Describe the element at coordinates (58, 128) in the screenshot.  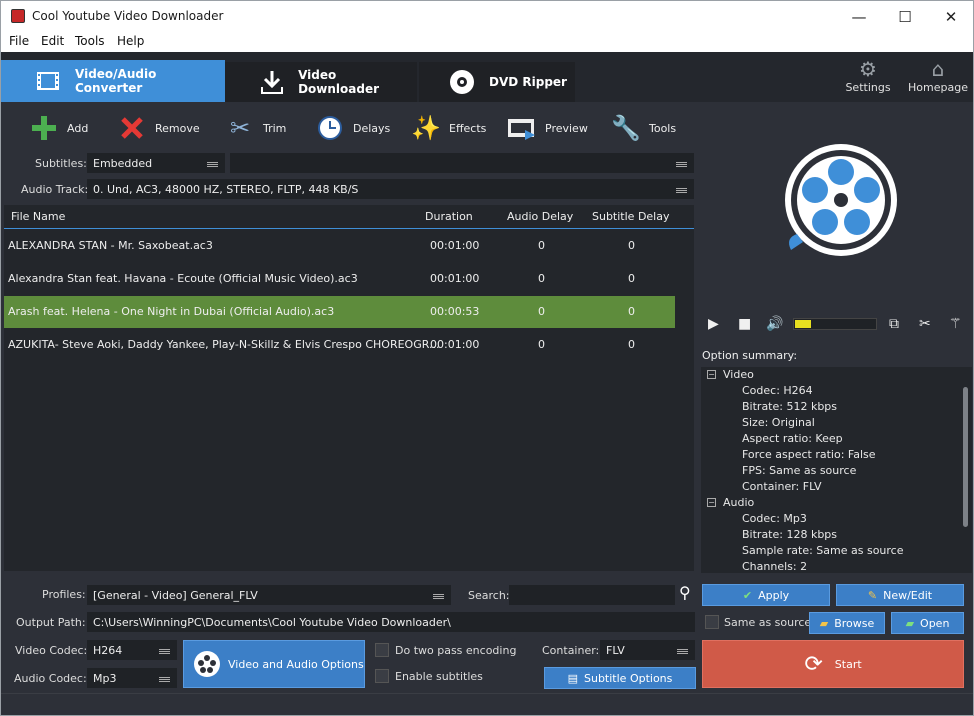
I see `add-button: Add` at that location.